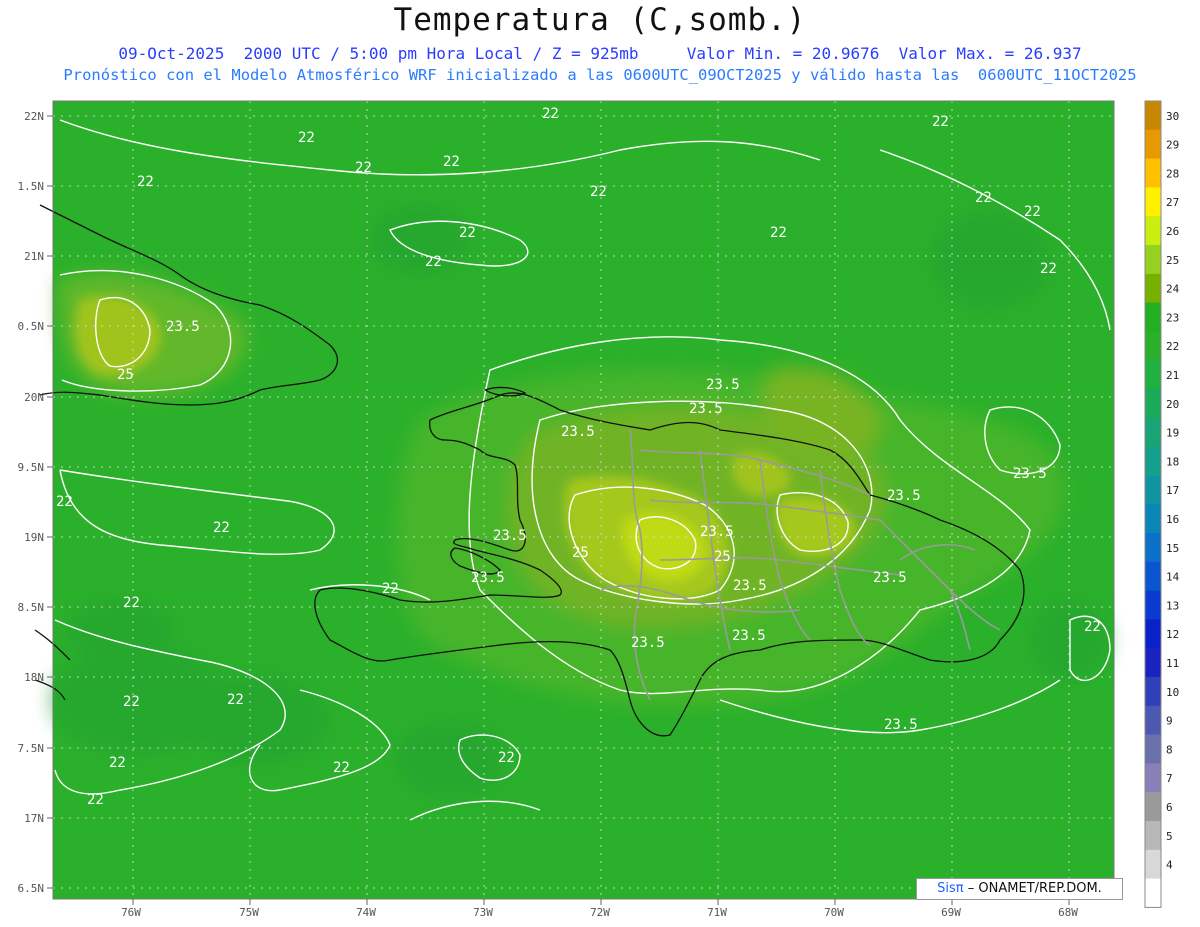 Image resolution: width=1200 pixels, height=927 pixels. Describe the element at coordinates (1172, 202) in the screenshot. I see `colorbar-label: 27` at that location.